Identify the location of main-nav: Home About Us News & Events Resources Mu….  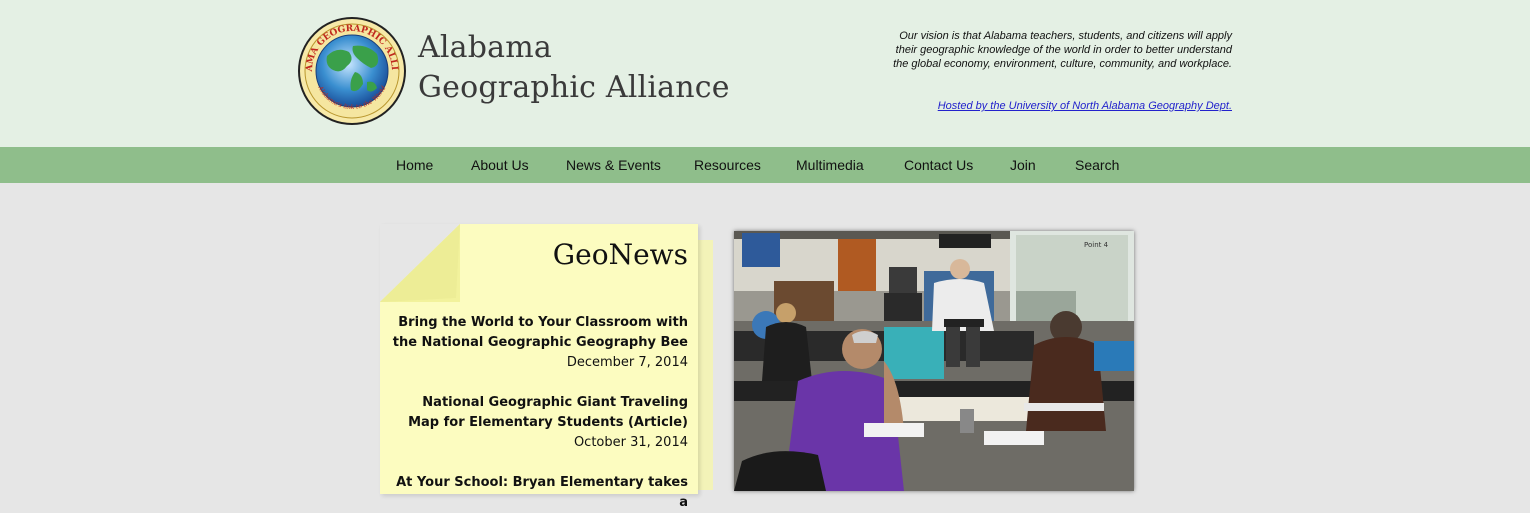
(765, 165).